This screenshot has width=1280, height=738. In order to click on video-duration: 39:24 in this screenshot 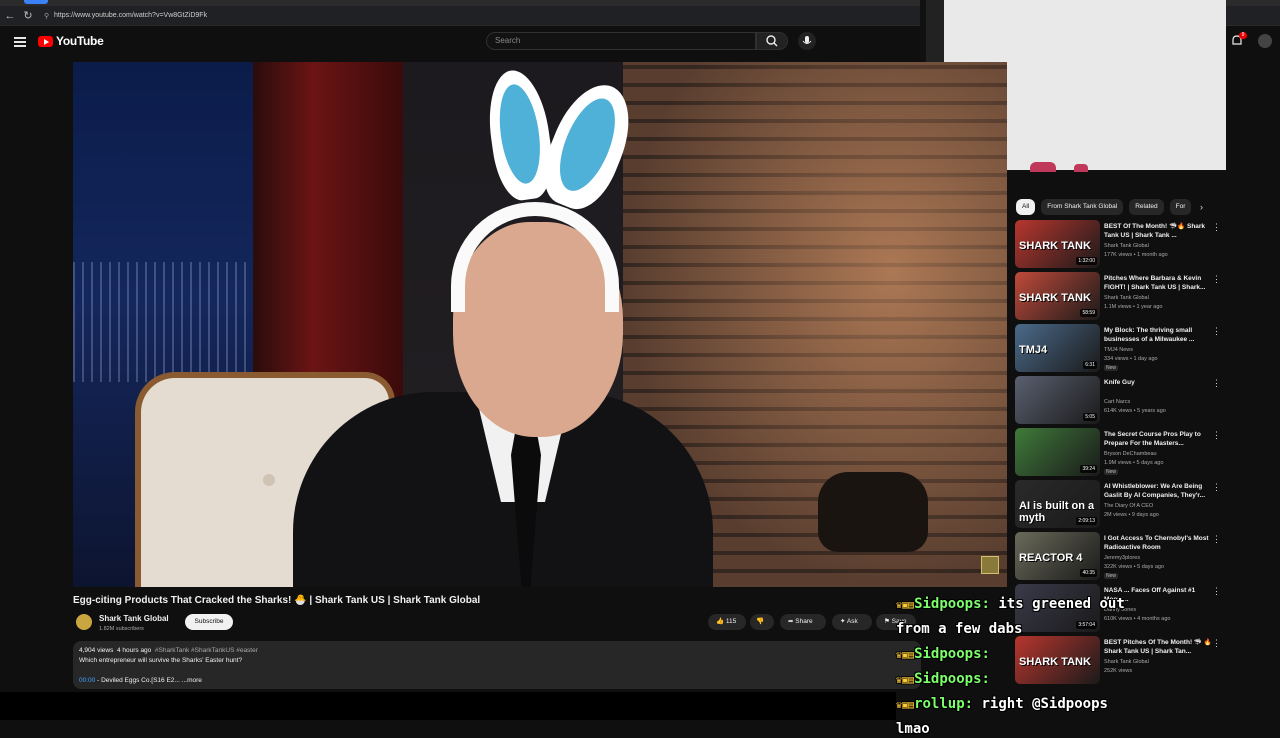, I will do `click(1088, 469)`.